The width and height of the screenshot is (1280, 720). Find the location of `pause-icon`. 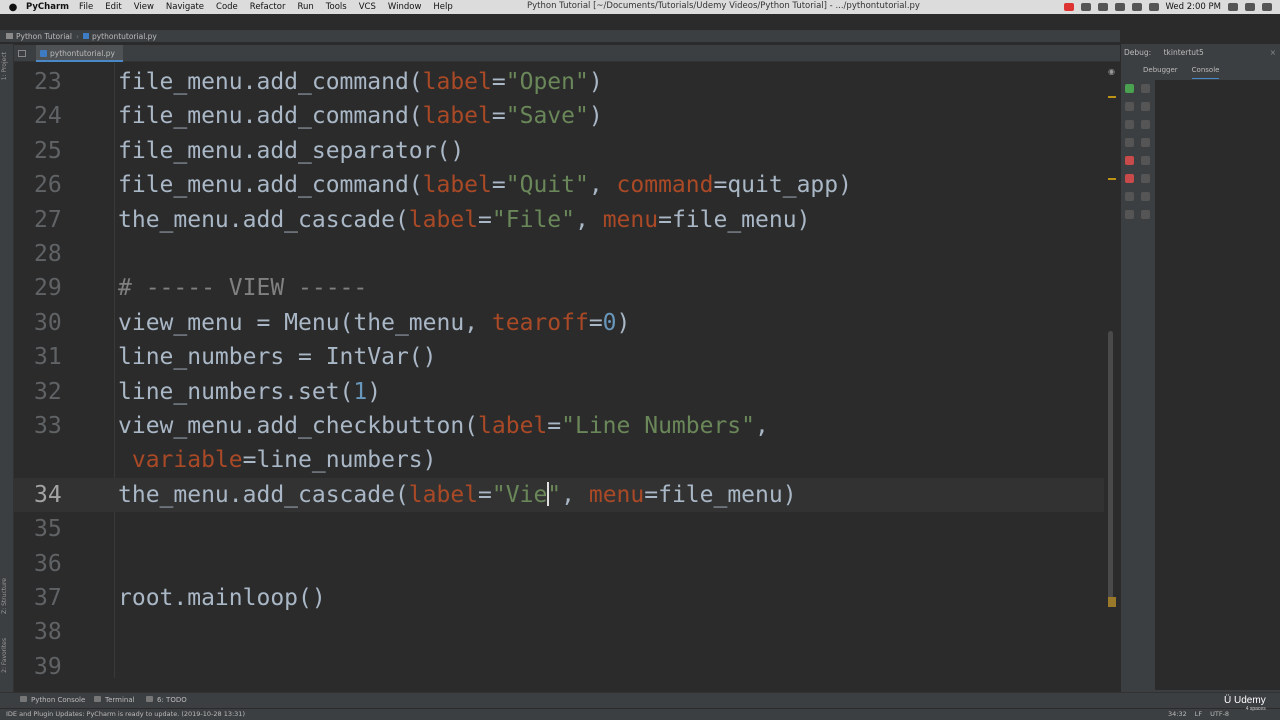

pause-icon is located at coordinates (1129, 124).